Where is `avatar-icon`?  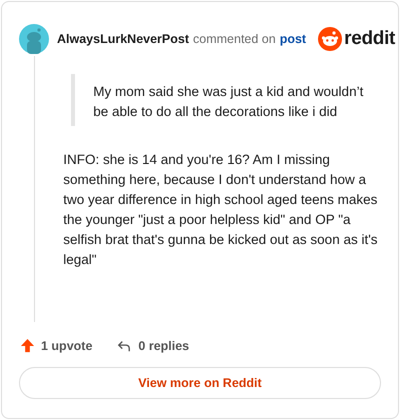
avatar-icon is located at coordinates (34, 39).